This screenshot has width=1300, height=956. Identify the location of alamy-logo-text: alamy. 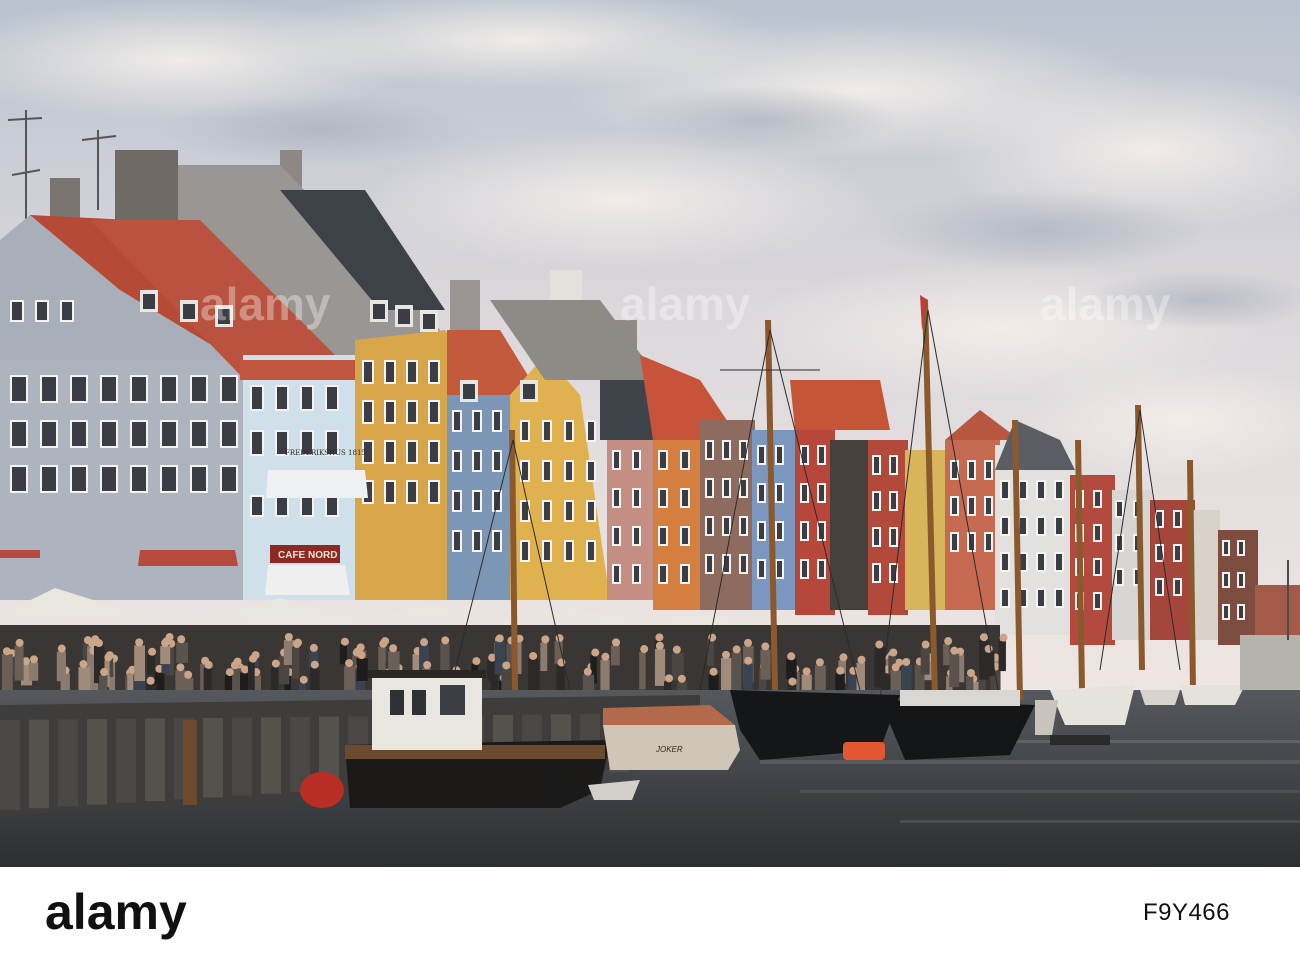
(116, 912).